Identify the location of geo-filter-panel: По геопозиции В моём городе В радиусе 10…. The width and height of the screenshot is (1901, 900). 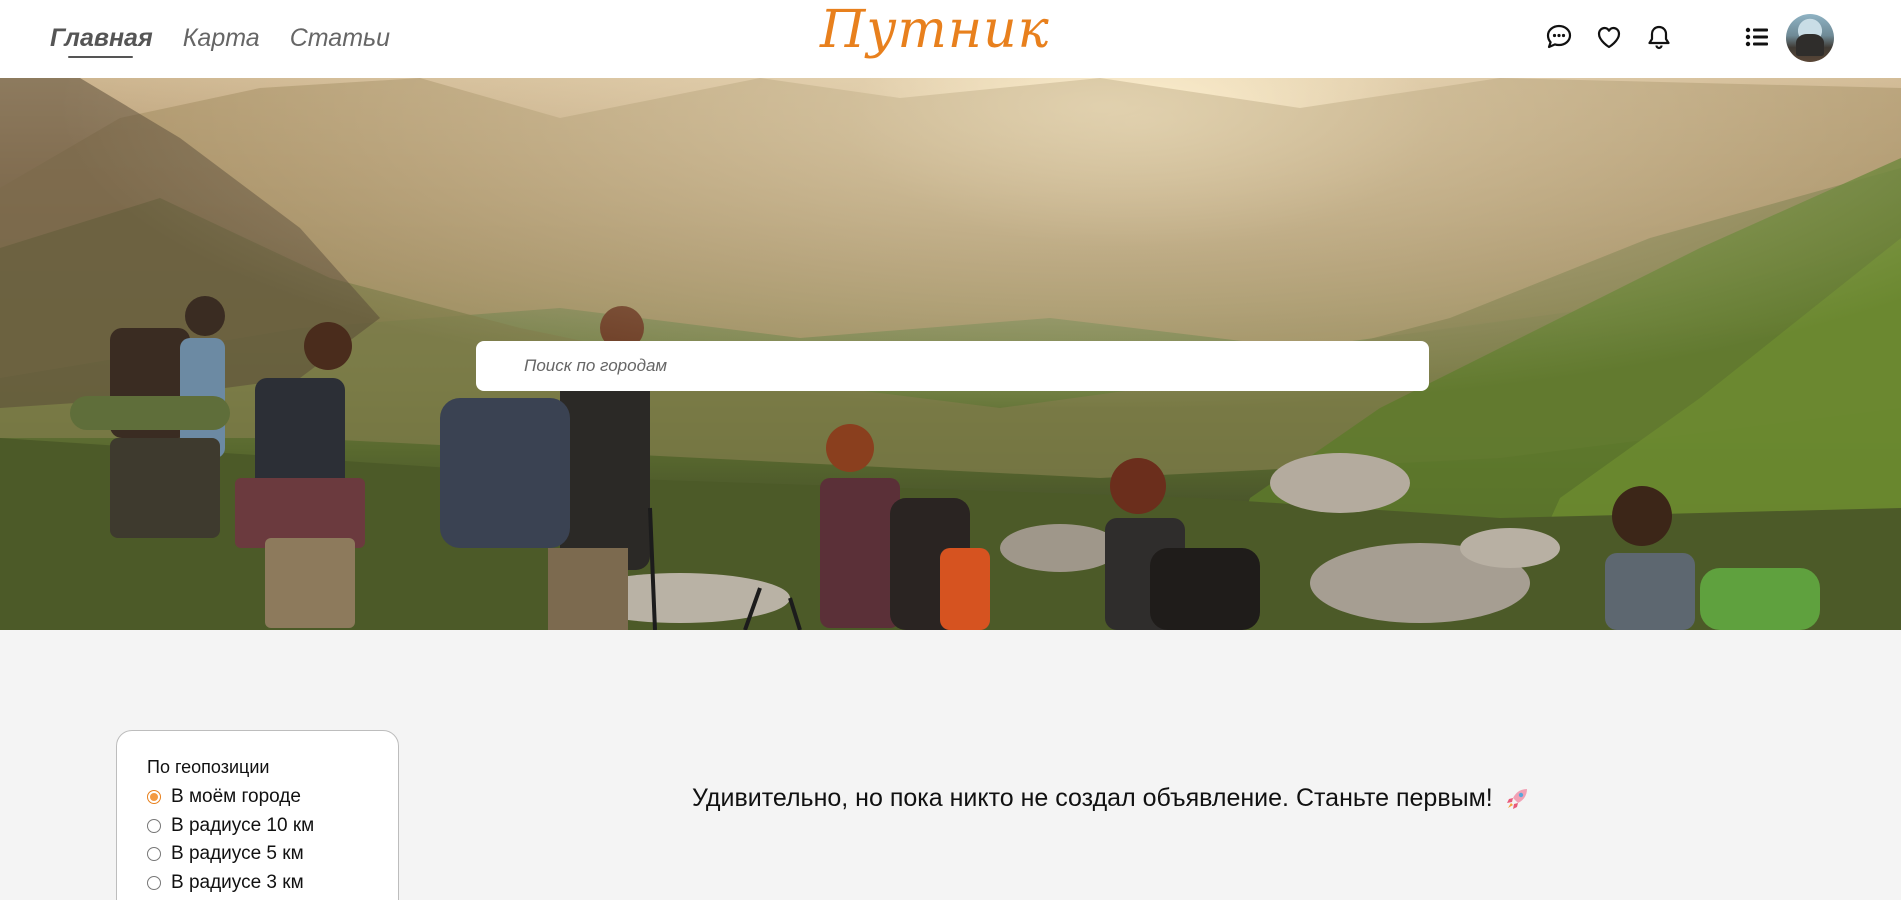
(257, 815).